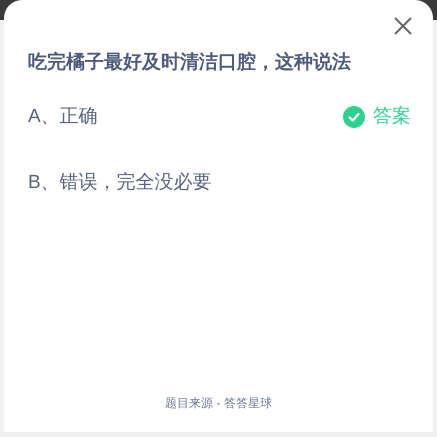  What do you see at coordinates (218, 403) in the screenshot?
I see `source-text: 题目来源 - 答答星球` at bounding box center [218, 403].